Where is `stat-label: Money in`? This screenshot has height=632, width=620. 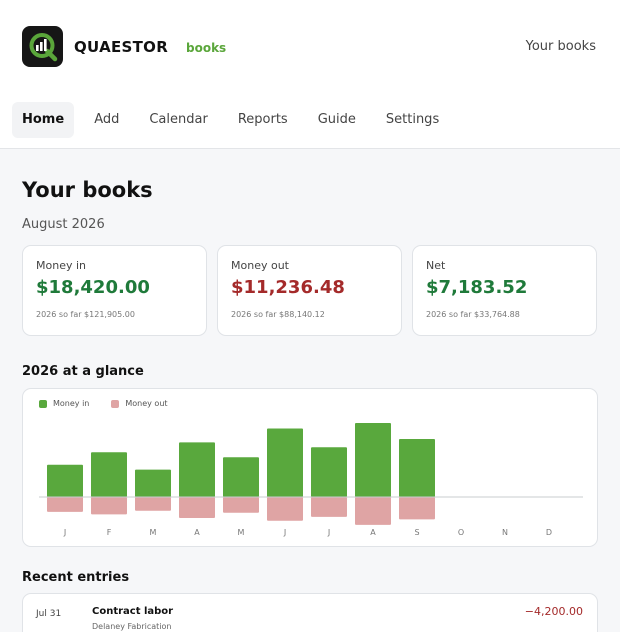
stat-label: Money in is located at coordinates (61, 265).